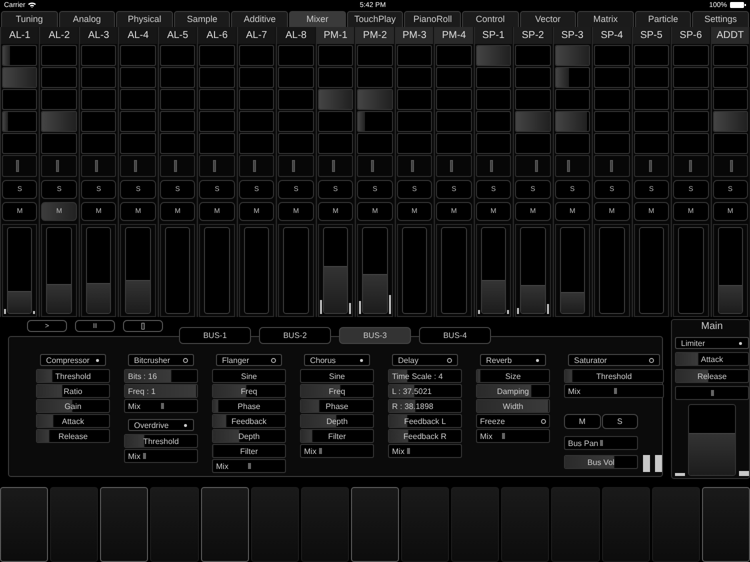  What do you see at coordinates (432, 18) in the screenshot?
I see `tab: PianoRoll` at bounding box center [432, 18].